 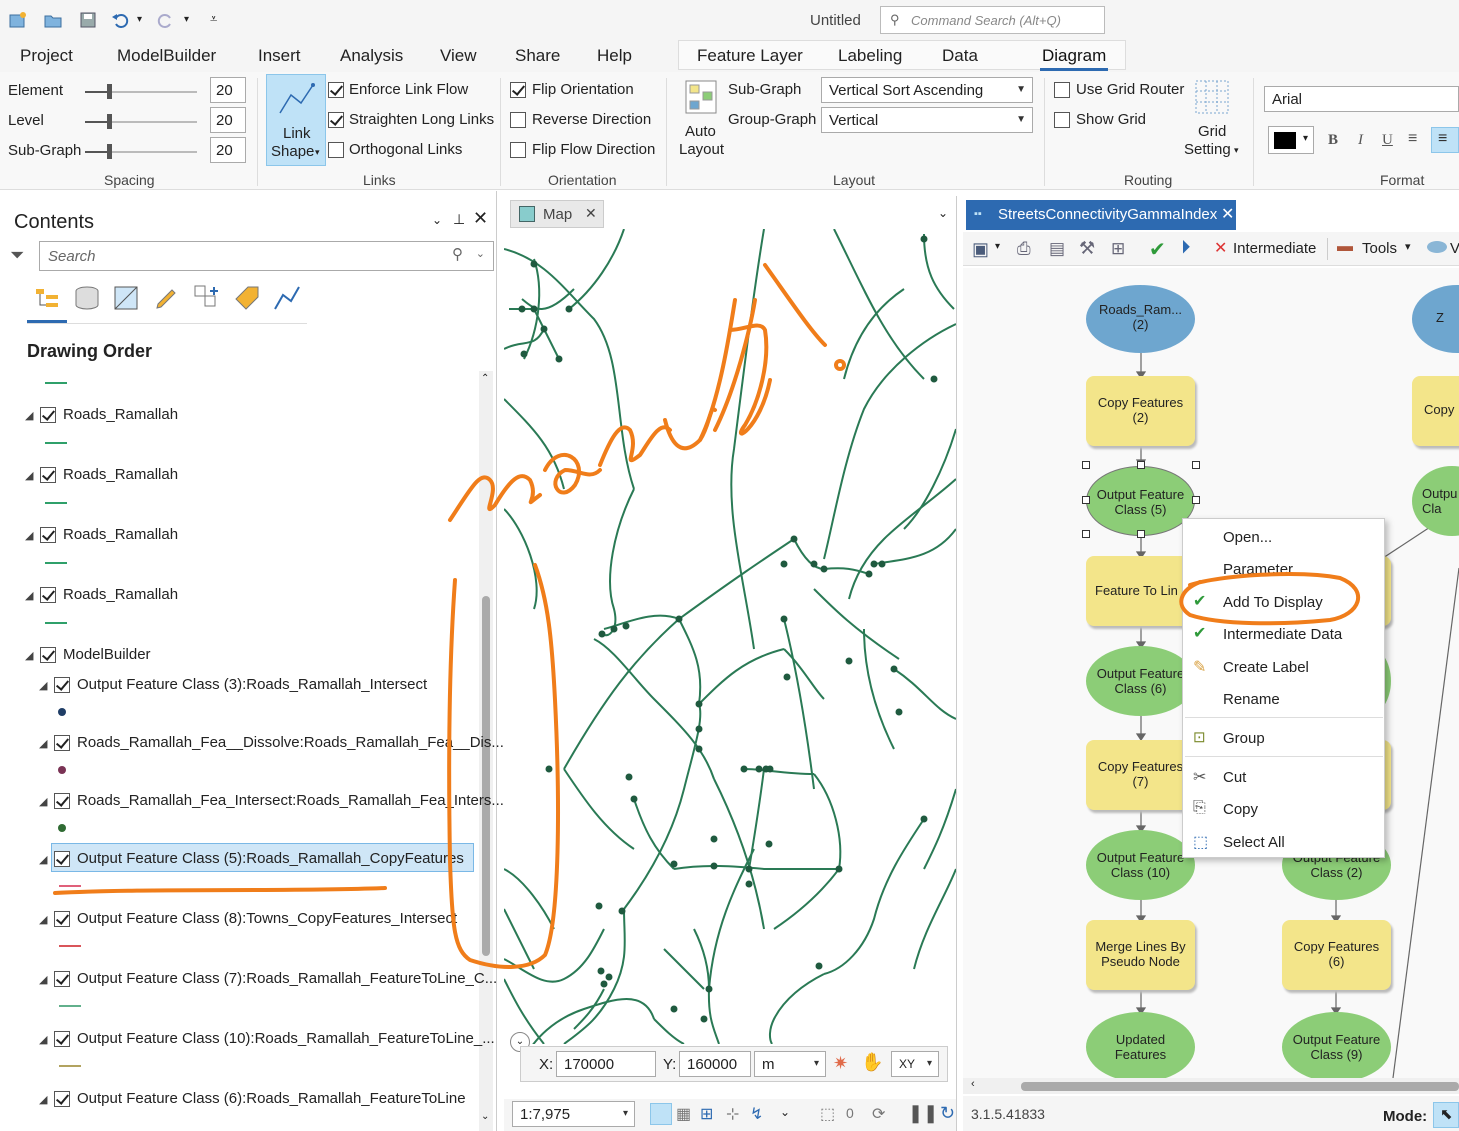 I want to click on tab-share: Share, so click(x=537, y=56).